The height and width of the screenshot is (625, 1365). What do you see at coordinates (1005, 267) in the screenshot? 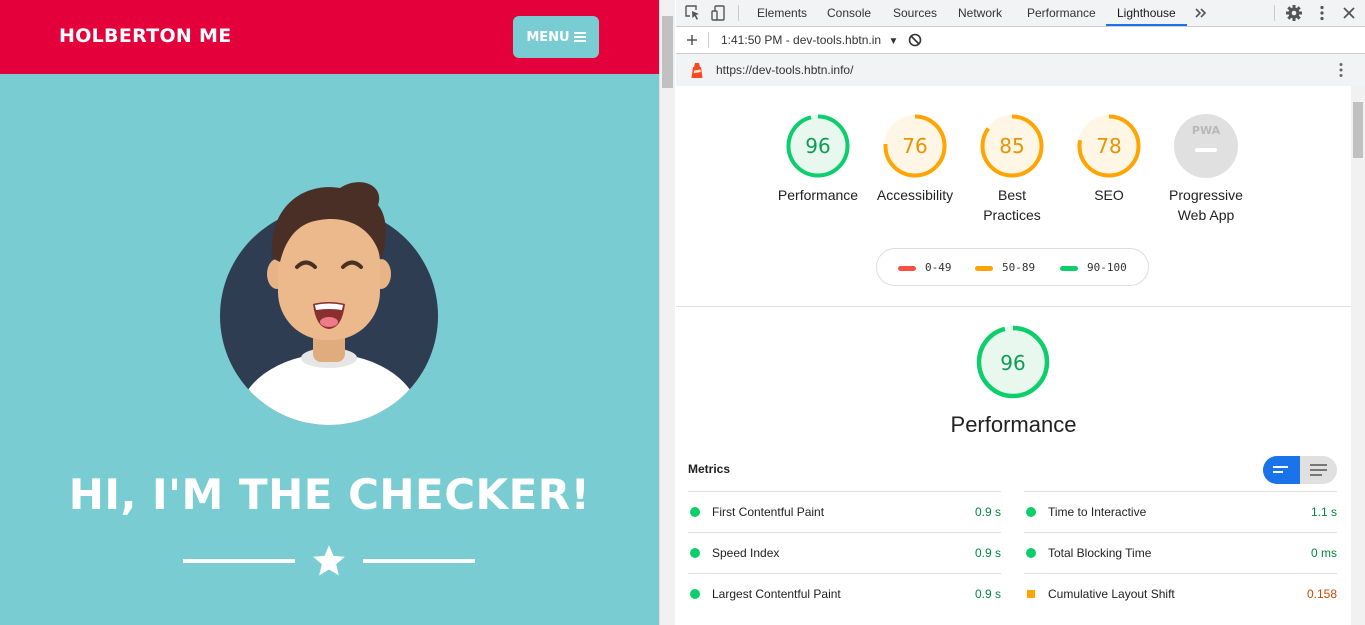
I see `legend-average: 50-89` at bounding box center [1005, 267].